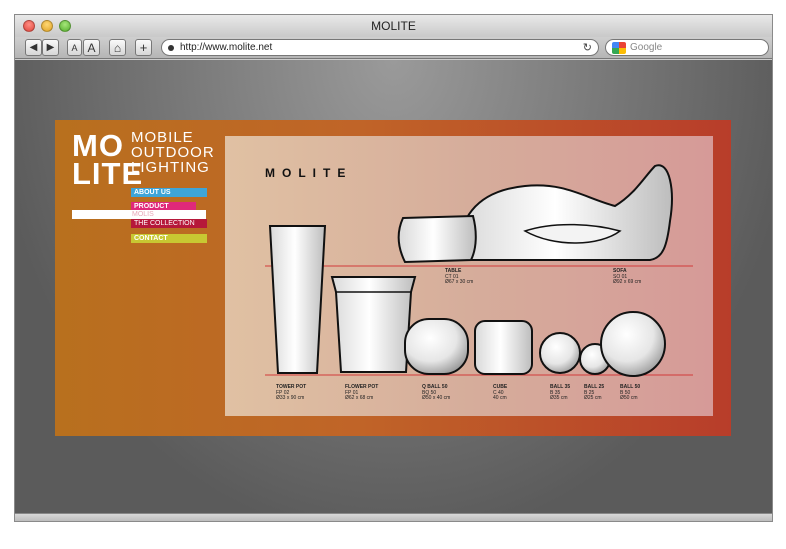  I want to click on window-title: MOLITE, so click(393, 26).